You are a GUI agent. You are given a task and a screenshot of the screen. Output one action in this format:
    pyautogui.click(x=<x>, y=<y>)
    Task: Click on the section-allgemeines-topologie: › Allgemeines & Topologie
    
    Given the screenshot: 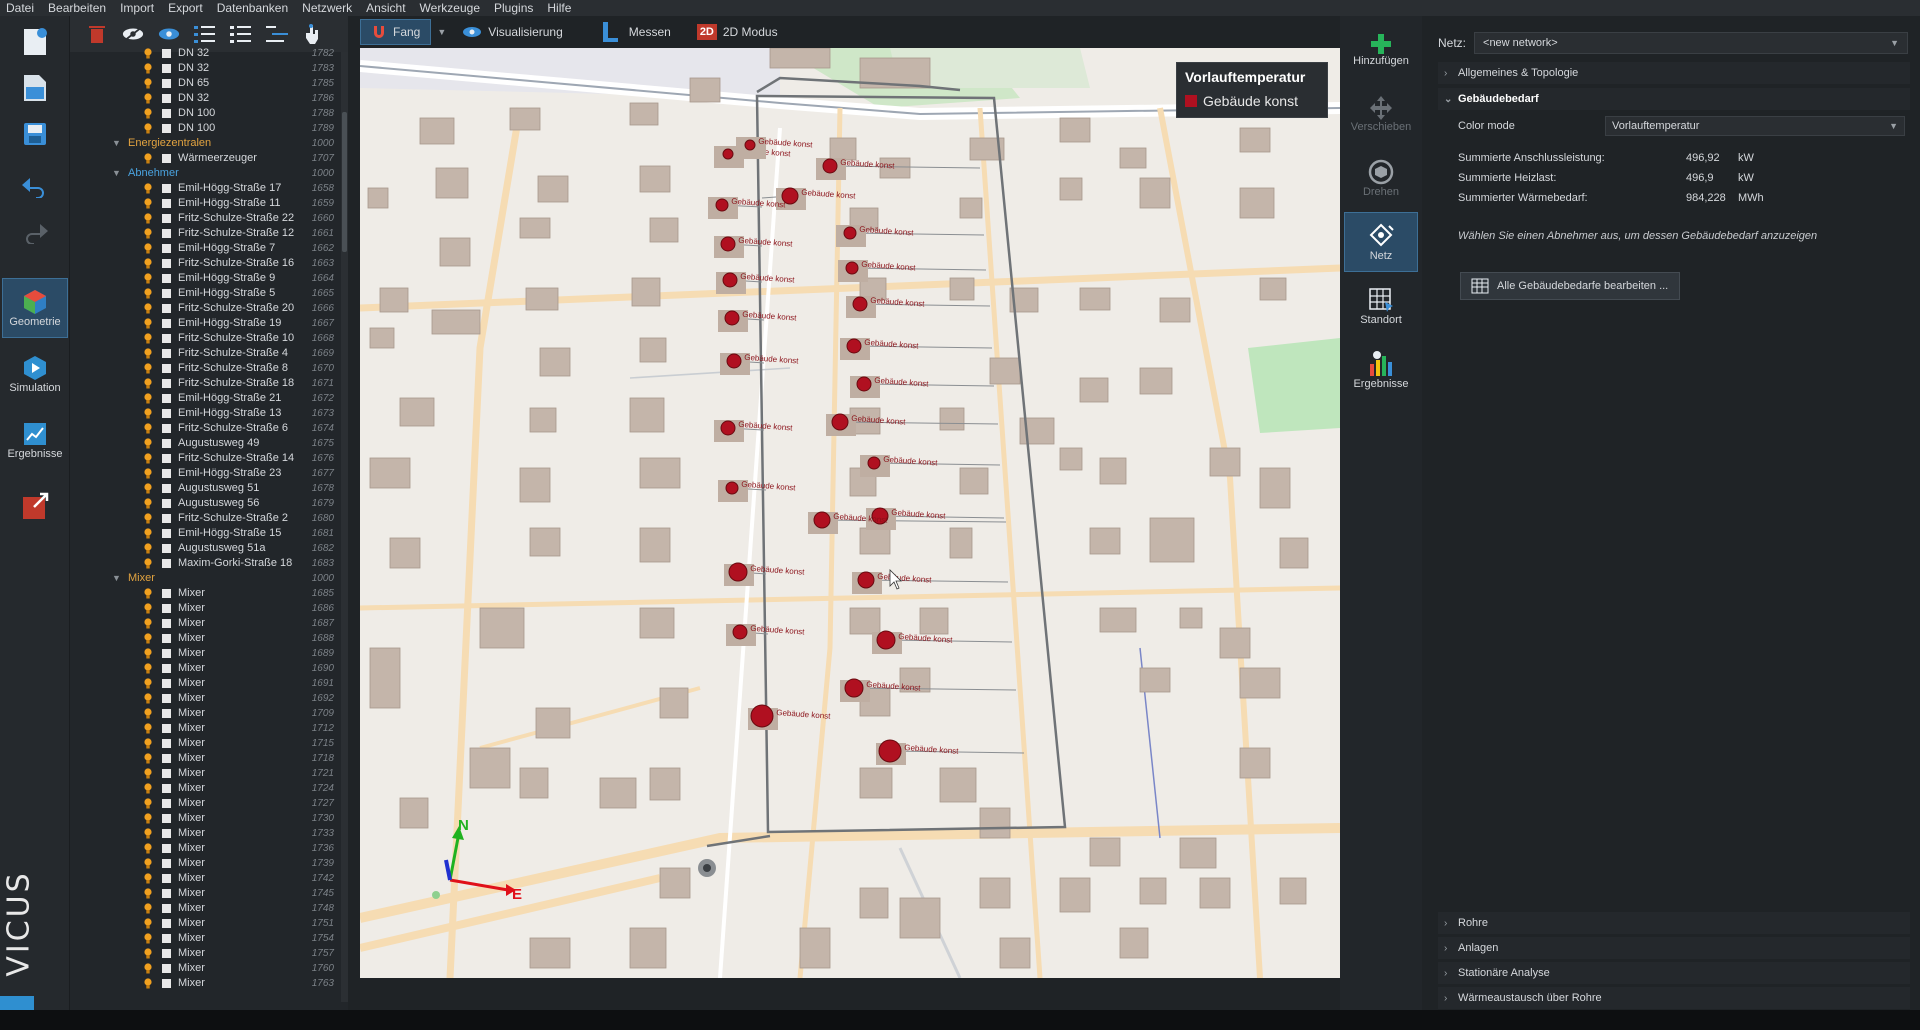 What is the action you would take?
    pyautogui.click(x=1674, y=73)
    